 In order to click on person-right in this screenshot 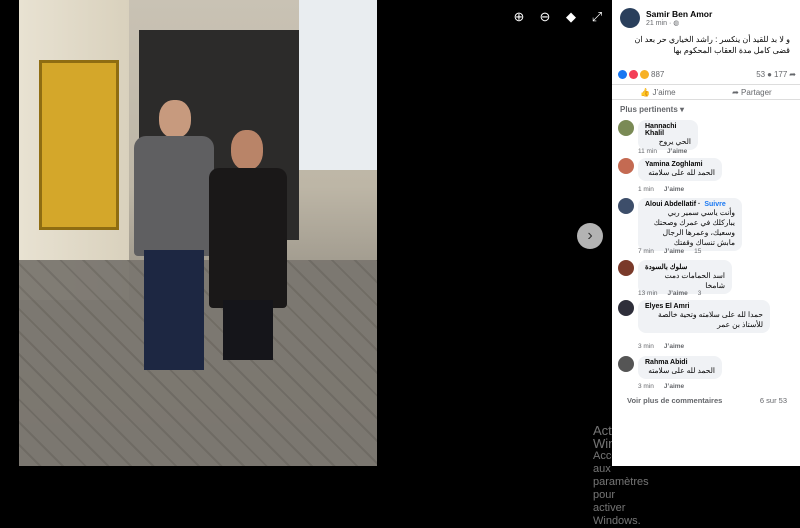, I will do `click(249, 250)`.